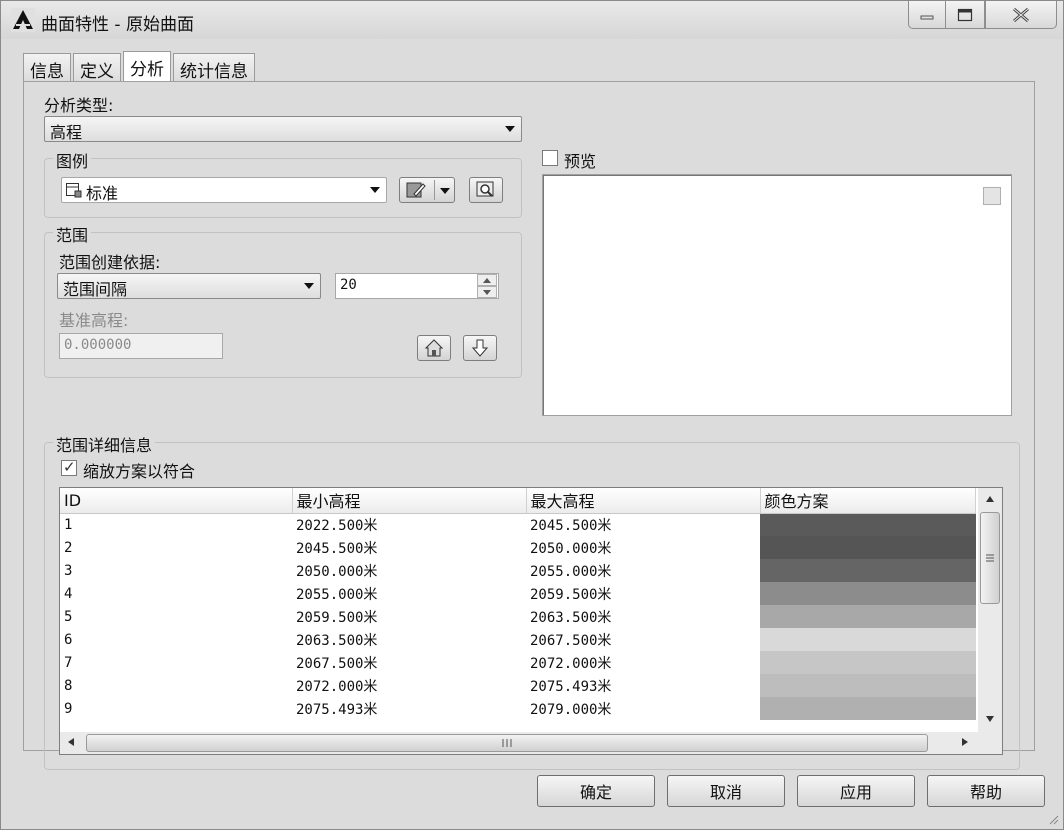 This screenshot has height=830, width=1064. I want to click on chevron-up-icon, so click(487, 280).